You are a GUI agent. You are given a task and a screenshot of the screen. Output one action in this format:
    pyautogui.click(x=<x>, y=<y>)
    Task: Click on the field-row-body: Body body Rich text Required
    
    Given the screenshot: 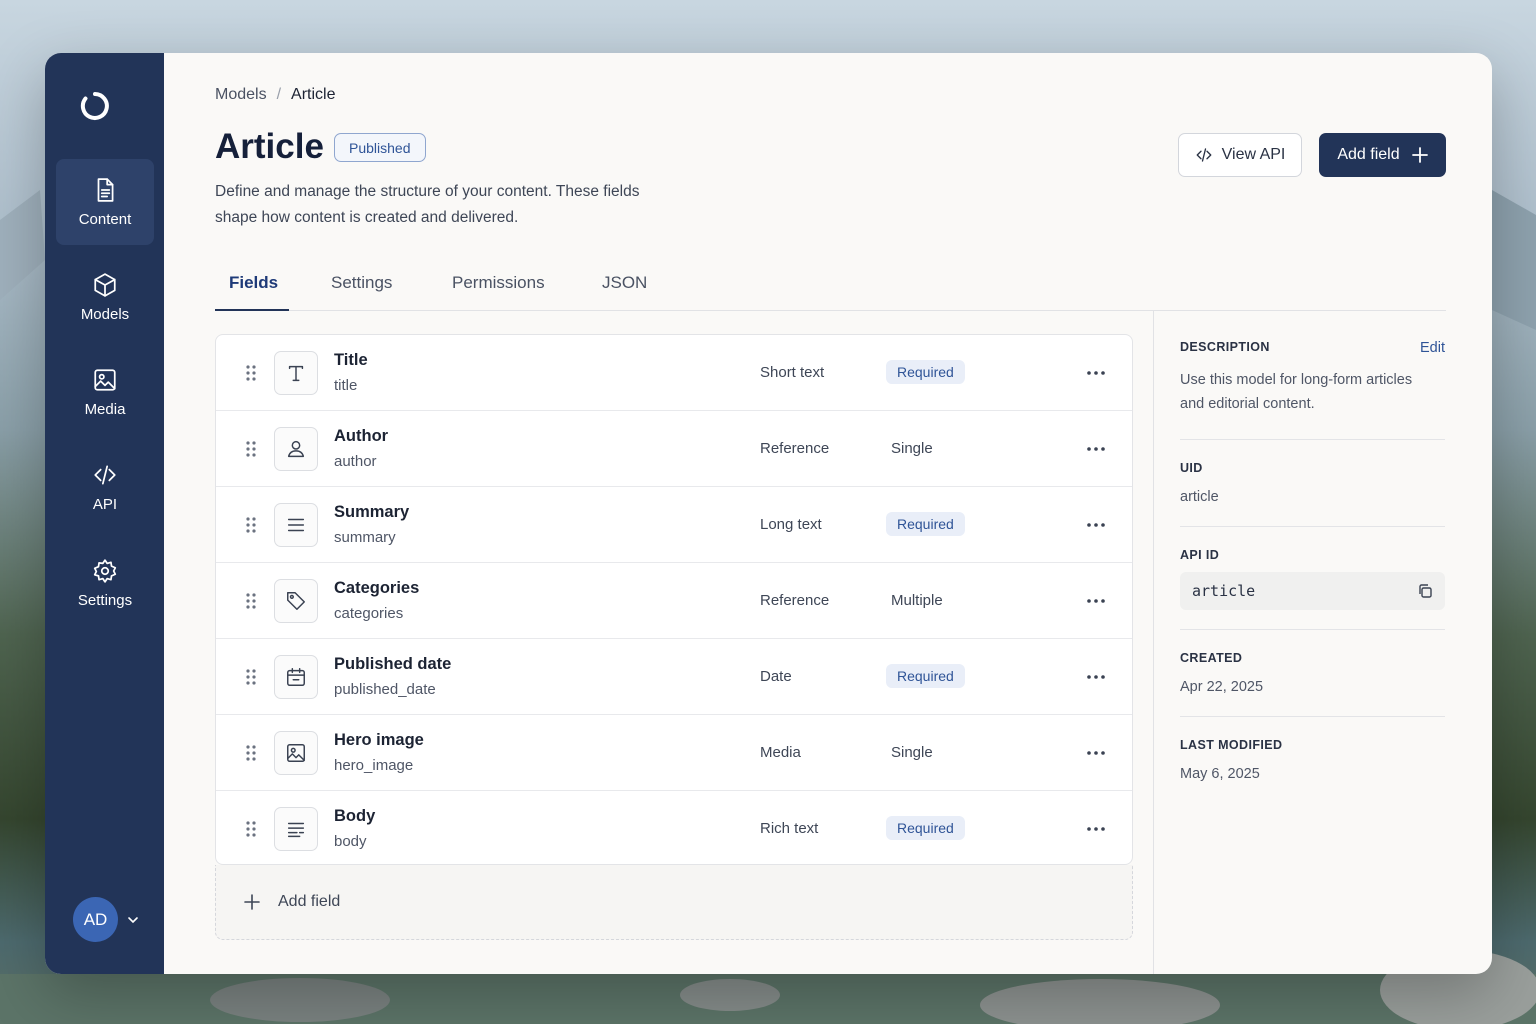 What is the action you would take?
    pyautogui.click(x=674, y=827)
    